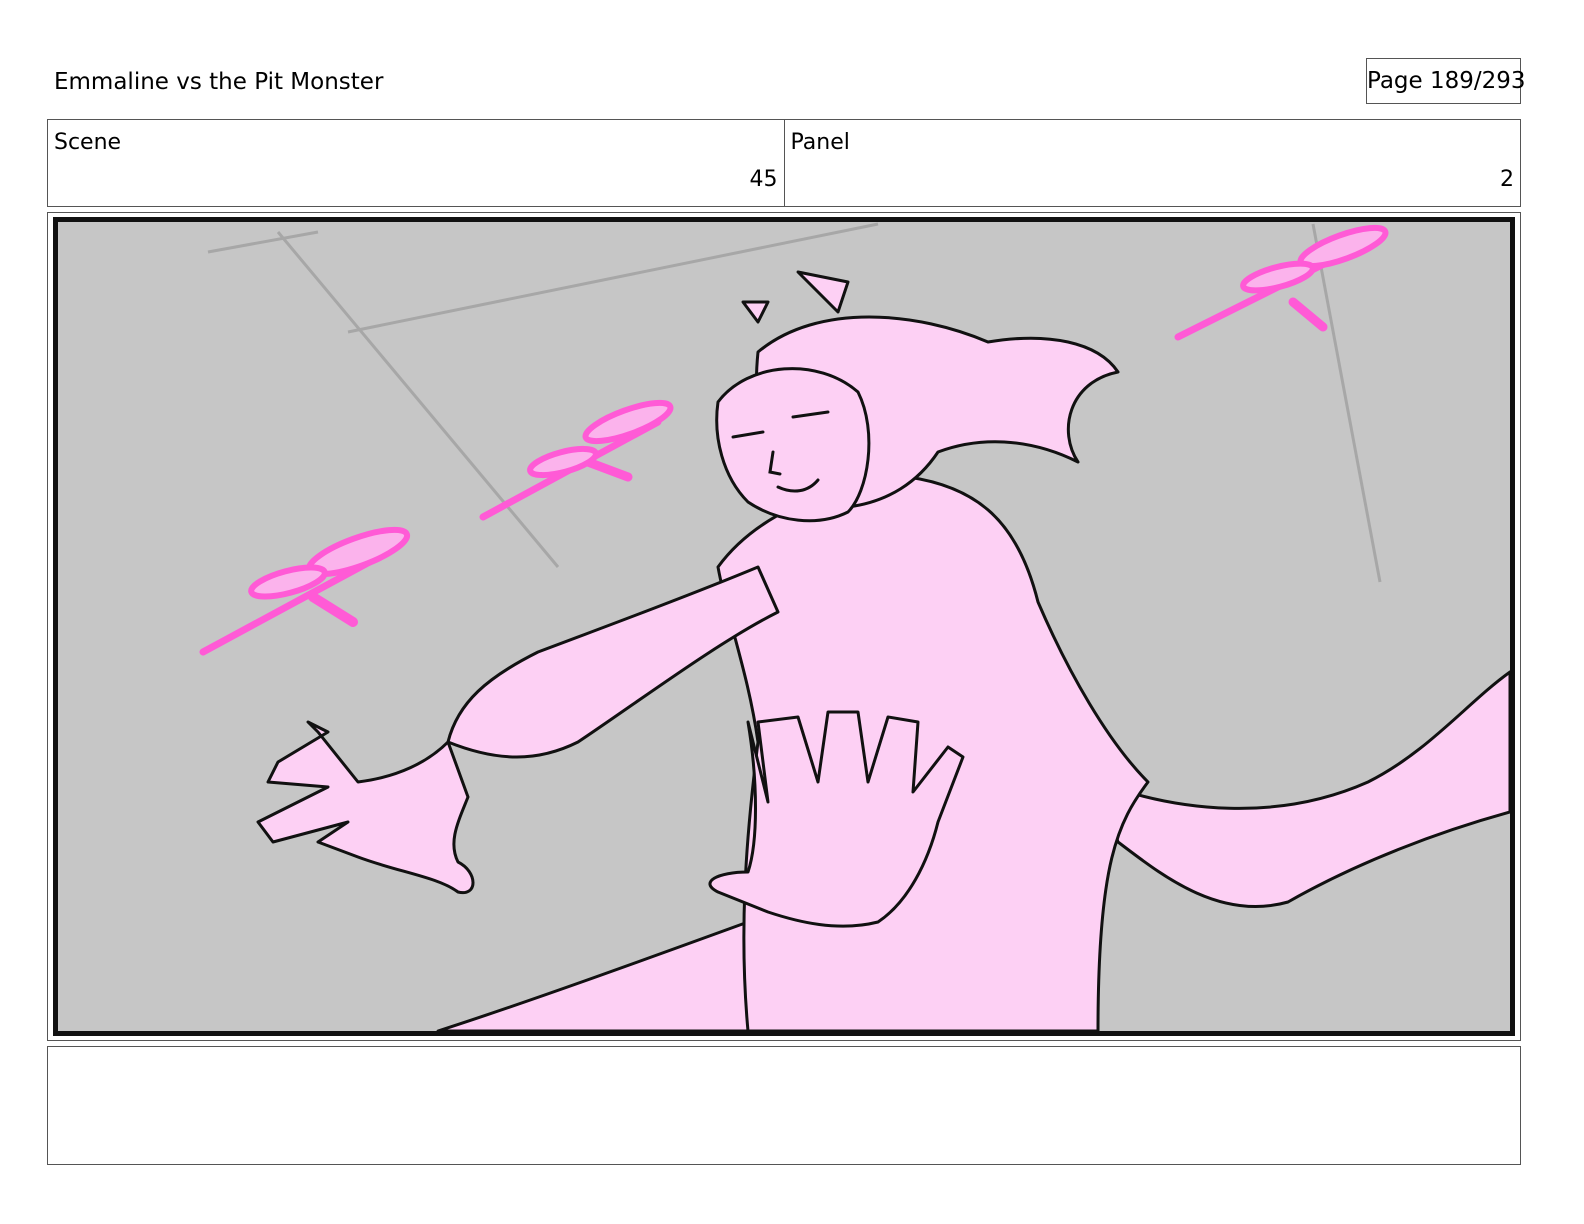 This screenshot has height=1224, width=1584. What do you see at coordinates (613, 662) in the screenshot?
I see `left-arm` at bounding box center [613, 662].